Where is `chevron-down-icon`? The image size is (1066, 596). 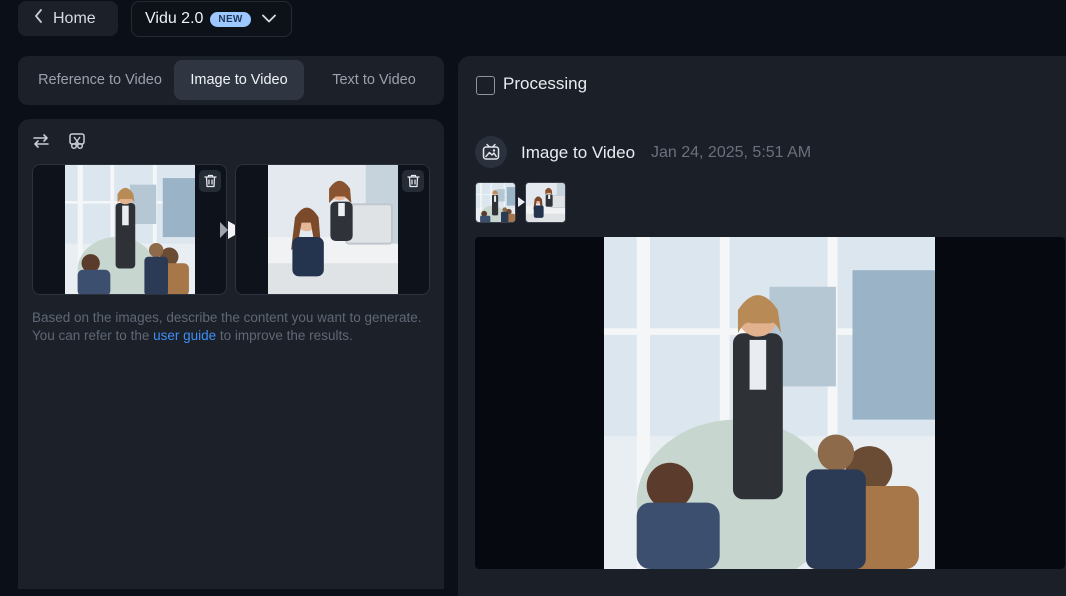 chevron-down-icon is located at coordinates (268, 19).